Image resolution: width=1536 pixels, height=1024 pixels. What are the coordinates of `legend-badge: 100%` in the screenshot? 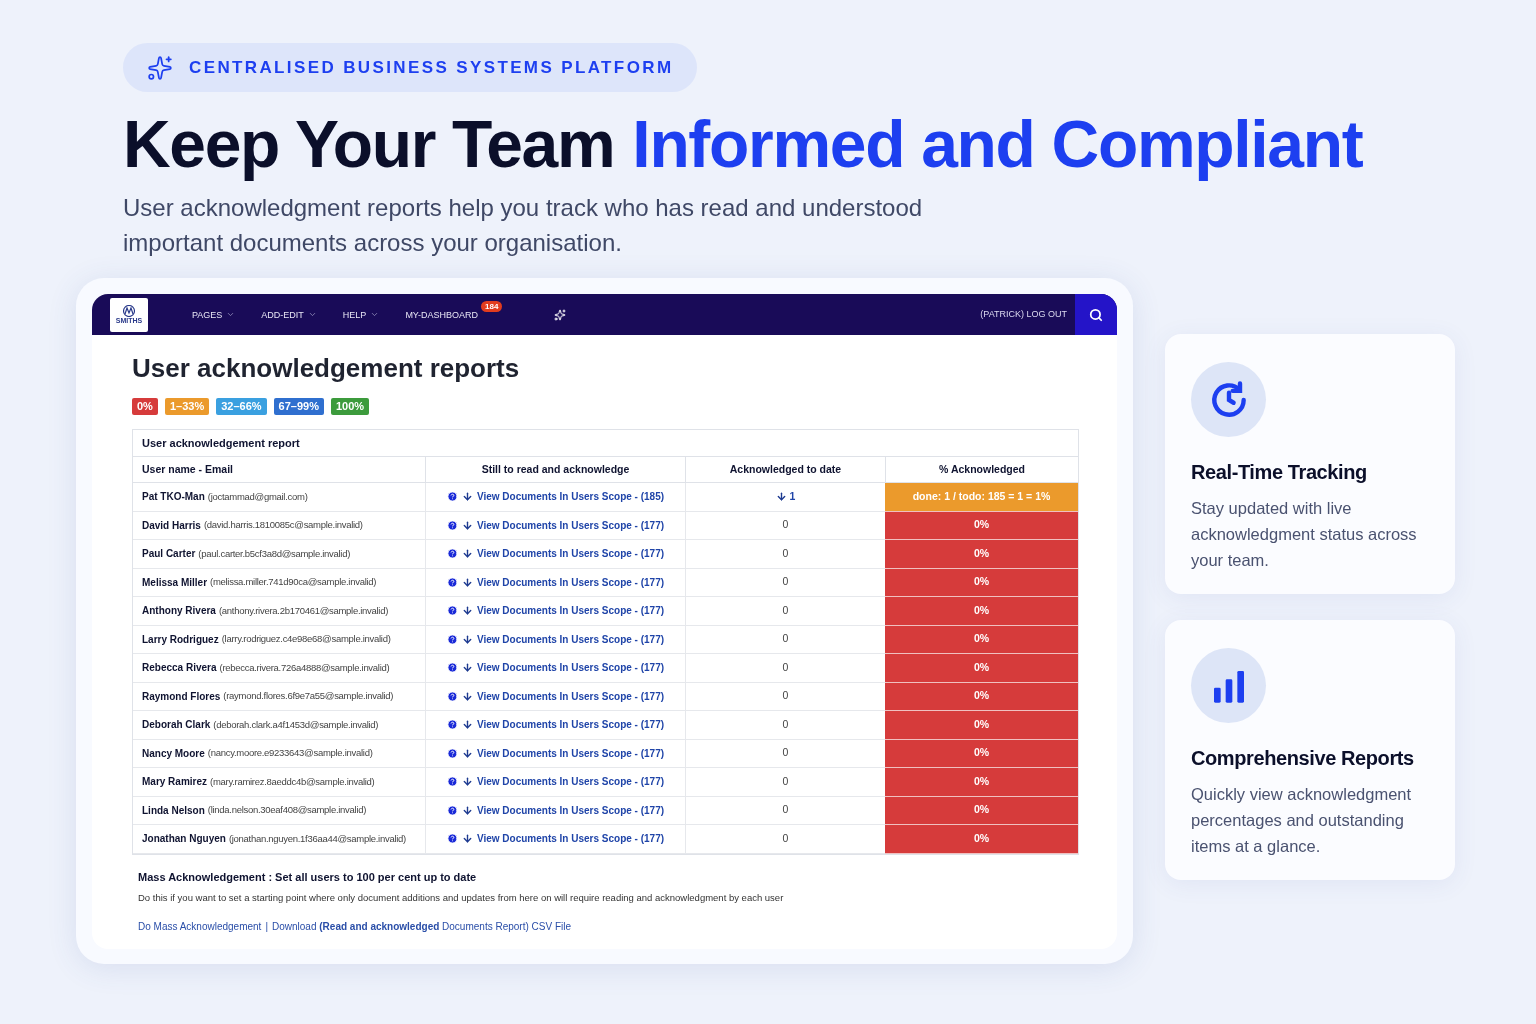 It's located at (350, 406).